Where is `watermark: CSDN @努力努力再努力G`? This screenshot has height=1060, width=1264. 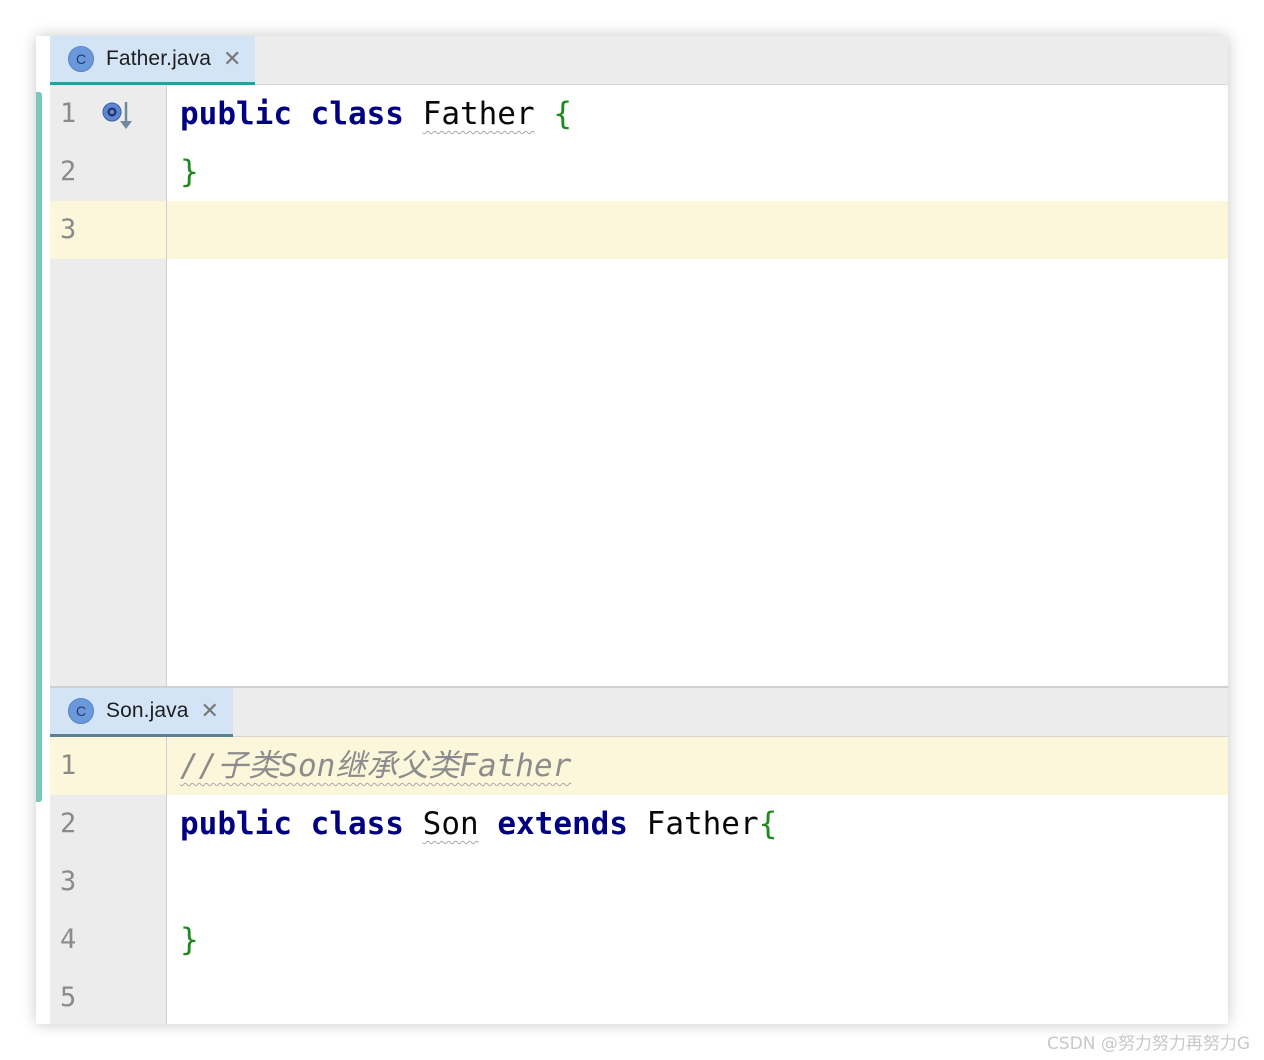 watermark: CSDN @努力努力再努力G is located at coordinates (1148, 1044).